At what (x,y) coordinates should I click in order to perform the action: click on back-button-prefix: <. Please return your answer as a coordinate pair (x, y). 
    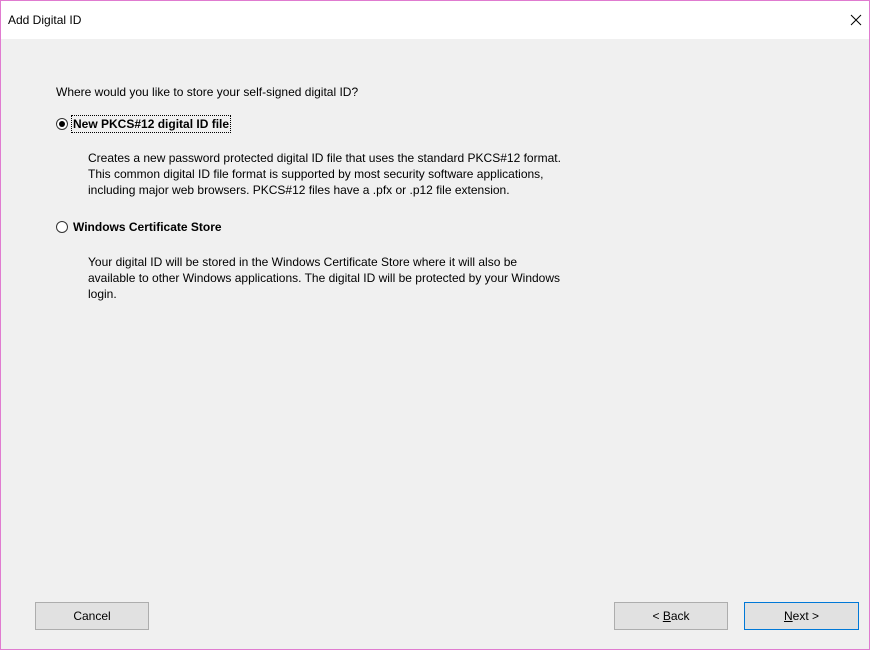
    Looking at the image, I should click on (657, 616).